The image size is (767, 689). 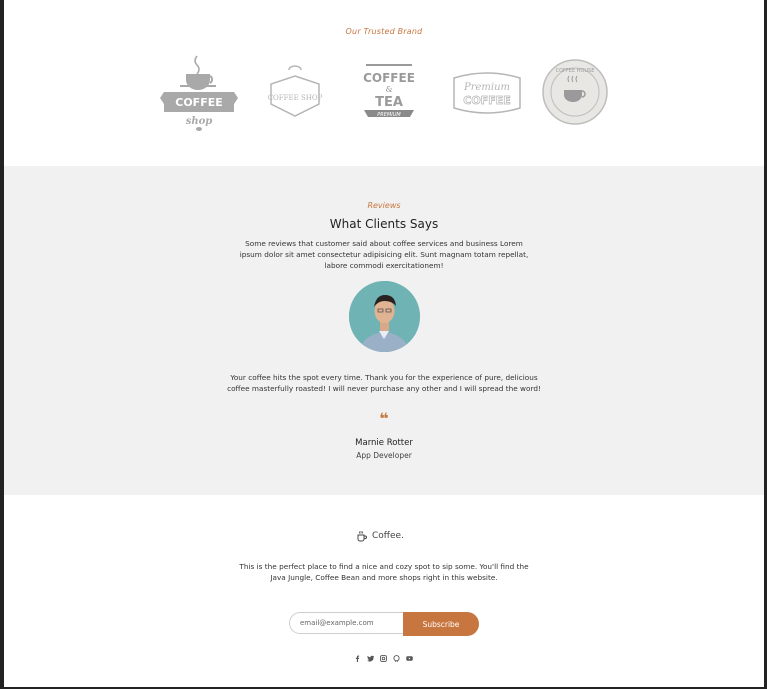 I want to click on instagram-icon, so click(x=383, y=658).